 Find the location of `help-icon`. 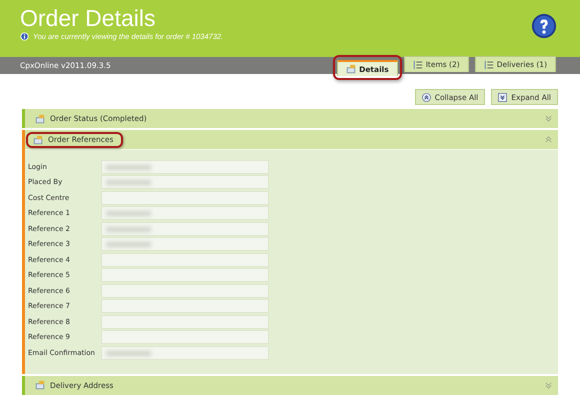

help-icon is located at coordinates (544, 26).